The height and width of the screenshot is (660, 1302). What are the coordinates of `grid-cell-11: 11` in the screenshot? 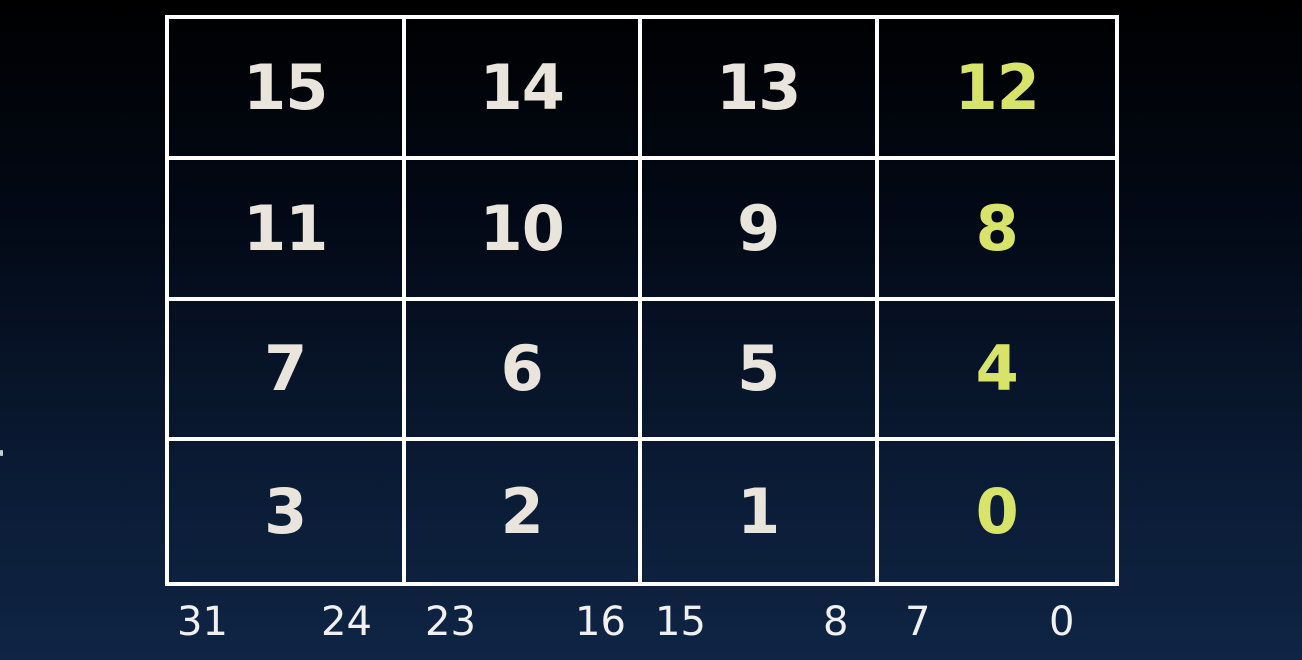 It's located at (287, 230).